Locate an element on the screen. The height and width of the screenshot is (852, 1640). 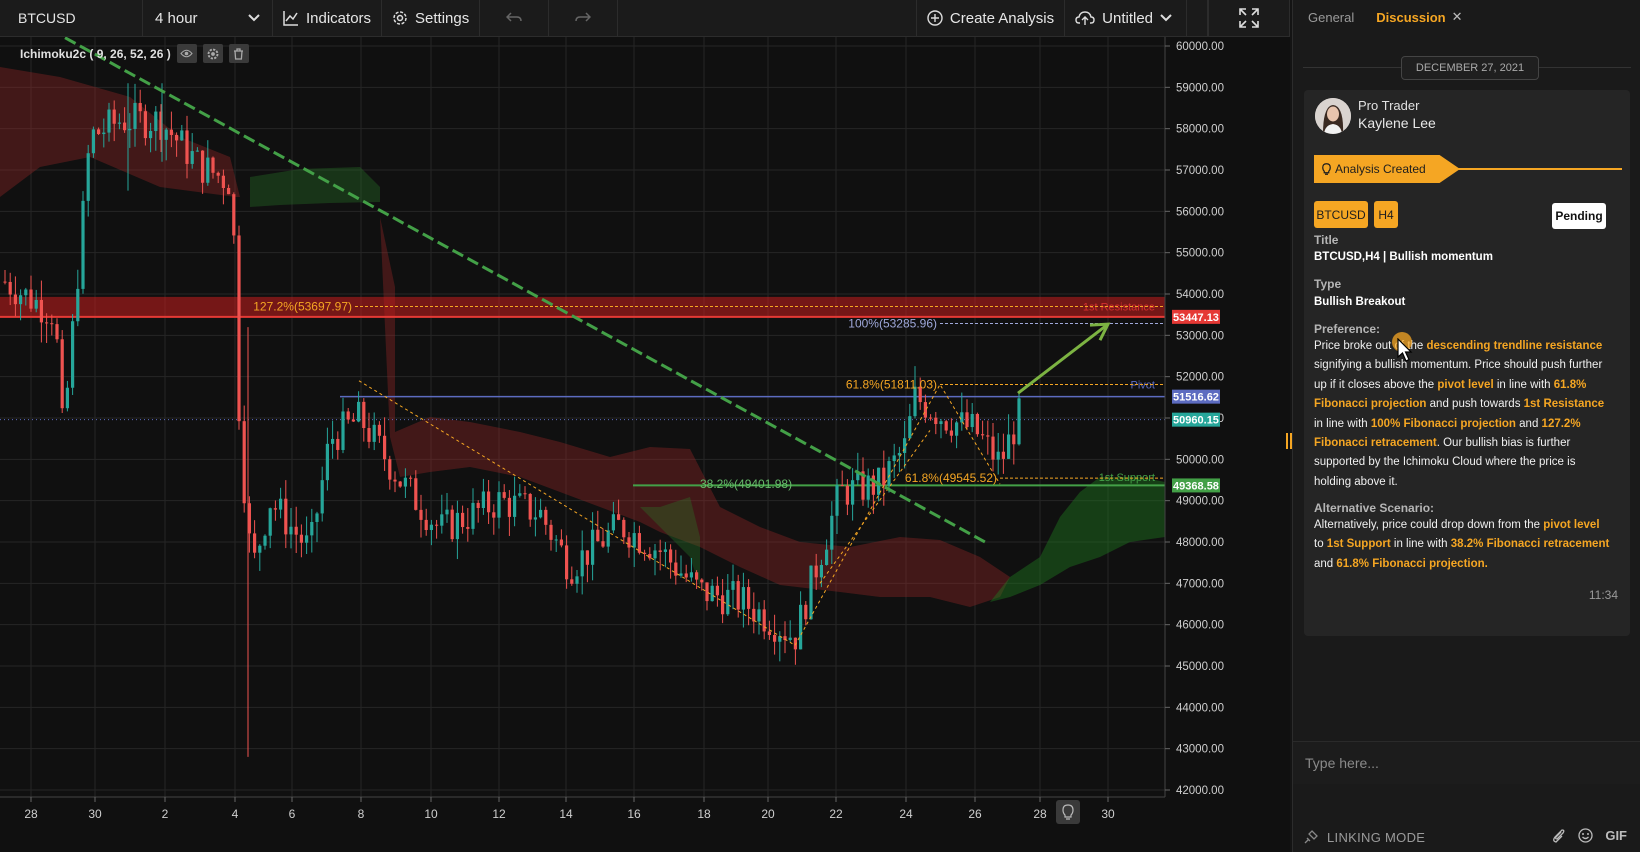
time-axis-label: 26 is located at coordinates (975, 814).